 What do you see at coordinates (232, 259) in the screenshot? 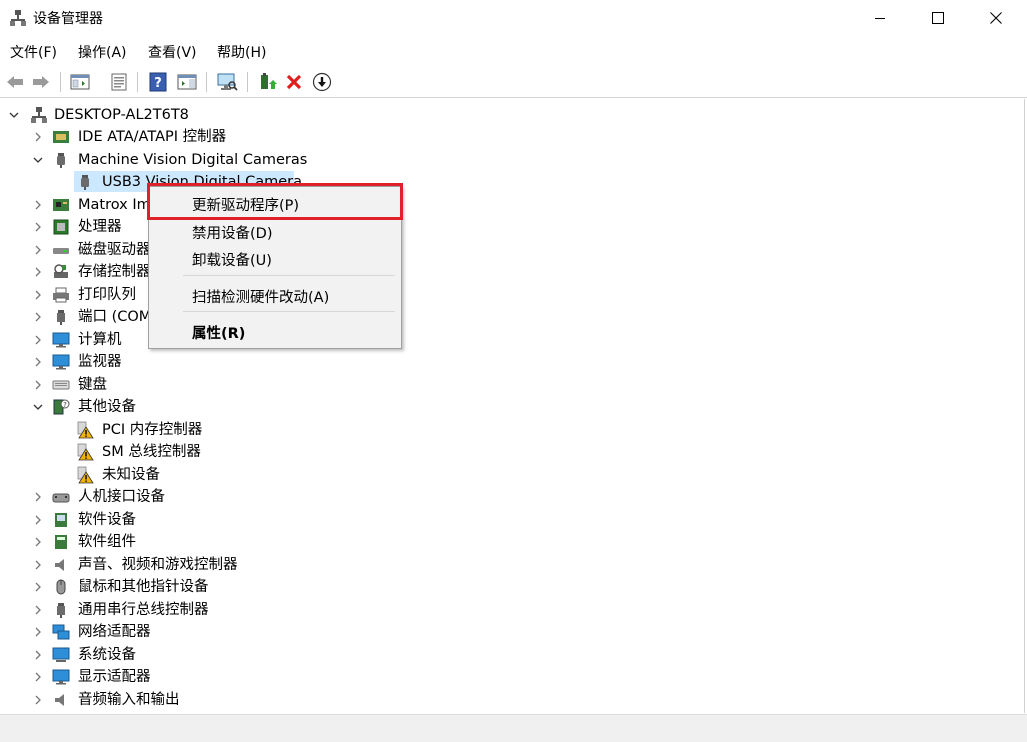
I see `menu-item-uninstall-device: 卸载设备(U)` at bounding box center [232, 259].